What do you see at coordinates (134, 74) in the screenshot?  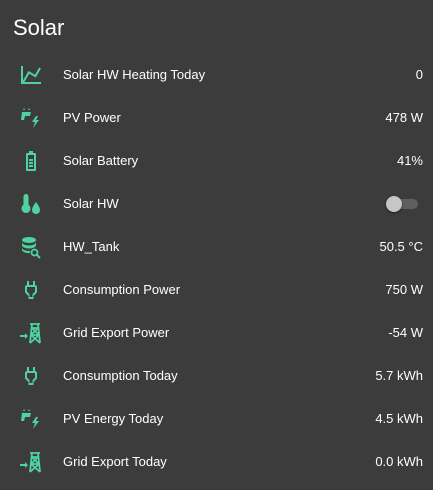 I see `entity-name: Solar HW Heating Today` at bounding box center [134, 74].